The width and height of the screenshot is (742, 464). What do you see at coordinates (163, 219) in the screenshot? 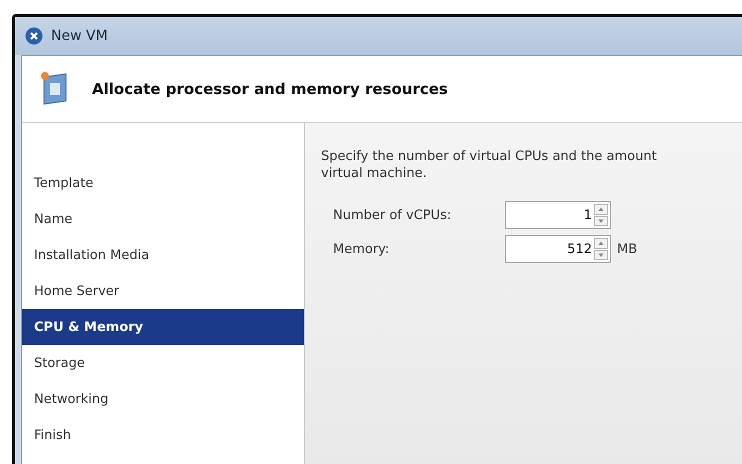
I see `sidebar-item: Name` at bounding box center [163, 219].